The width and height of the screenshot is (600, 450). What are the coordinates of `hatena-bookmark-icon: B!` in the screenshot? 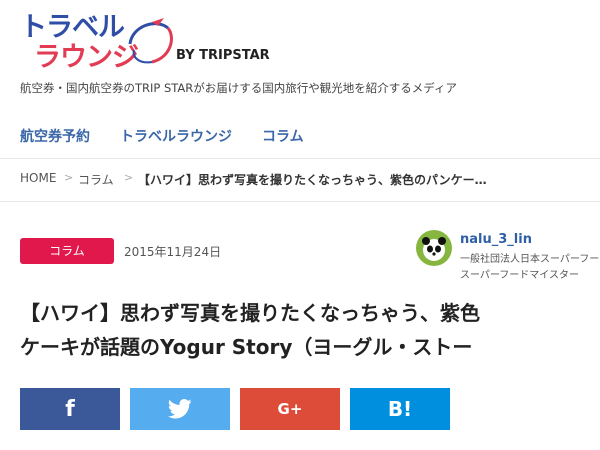 It's located at (400, 409).